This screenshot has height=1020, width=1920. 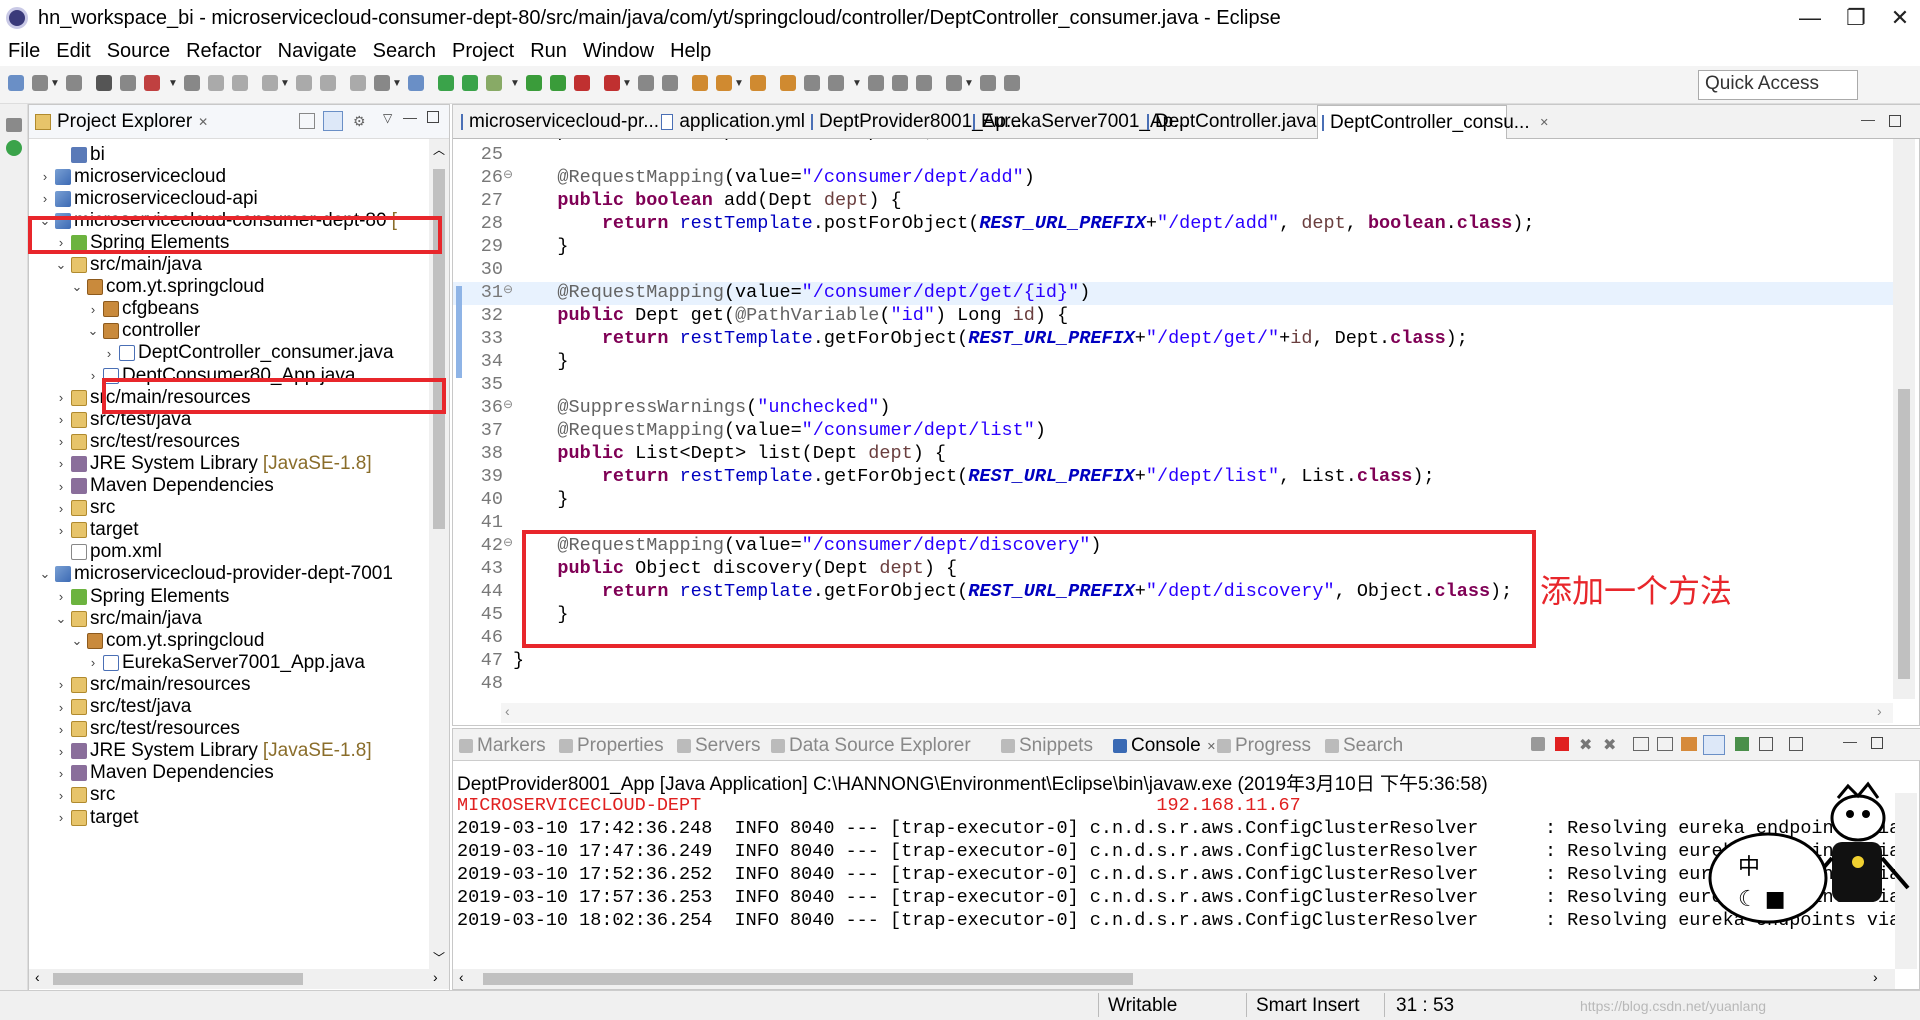 What do you see at coordinates (1174, 979) in the screenshot?
I see `console-horizontal-scrollbar: ‹ ›` at bounding box center [1174, 979].